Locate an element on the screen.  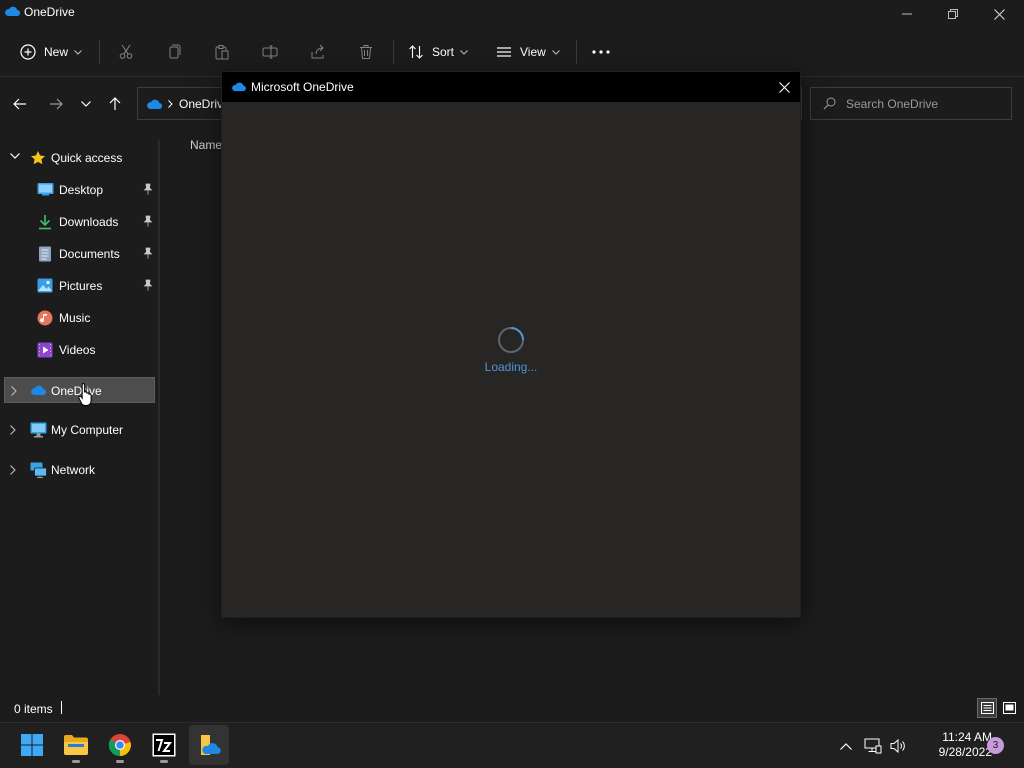
copy-icon is located at coordinates (175, 51).